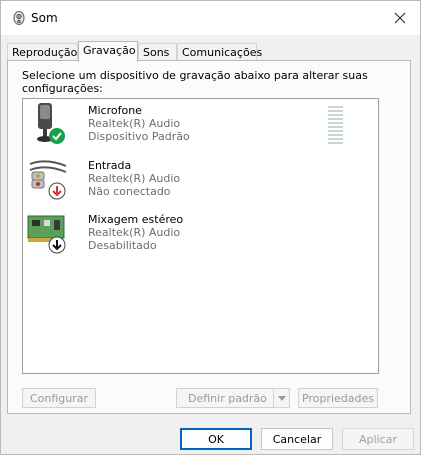 This screenshot has width=421, height=455. Describe the element at coordinates (227, 398) in the screenshot. I see `button-label: Definir padrão` at that location.